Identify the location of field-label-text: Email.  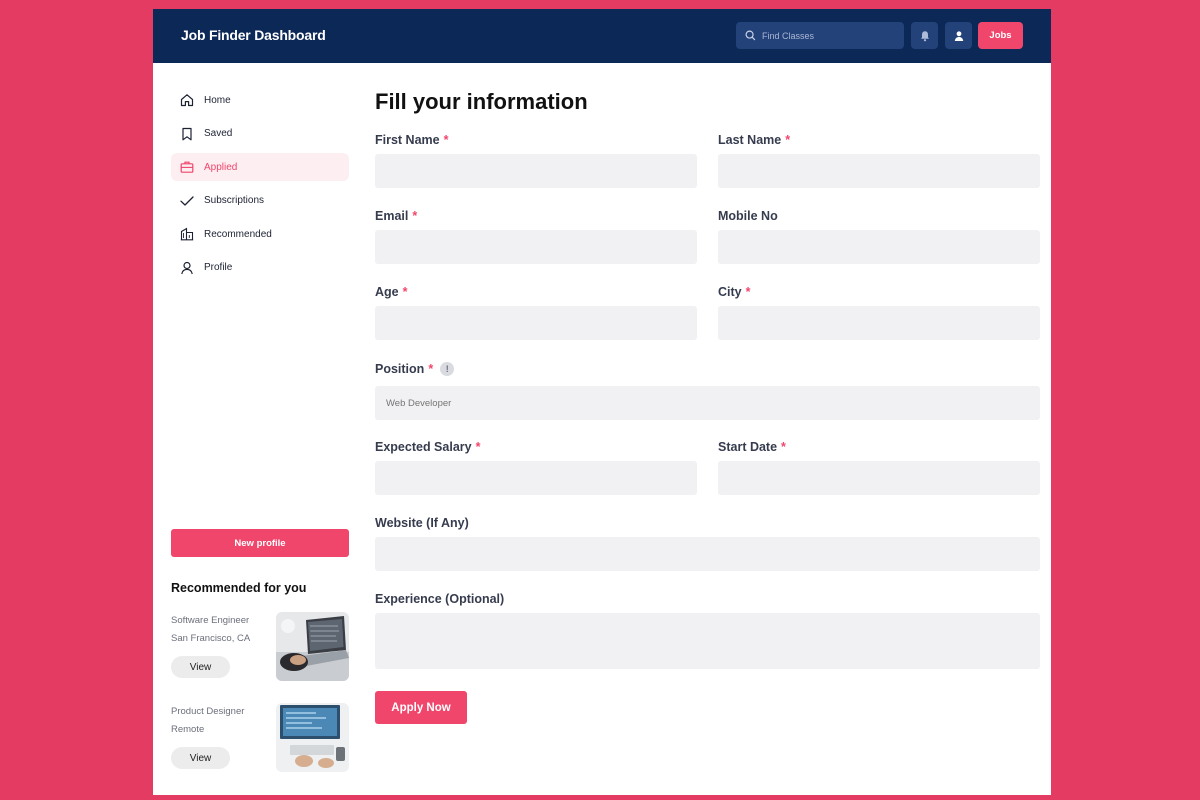
(392, 216).